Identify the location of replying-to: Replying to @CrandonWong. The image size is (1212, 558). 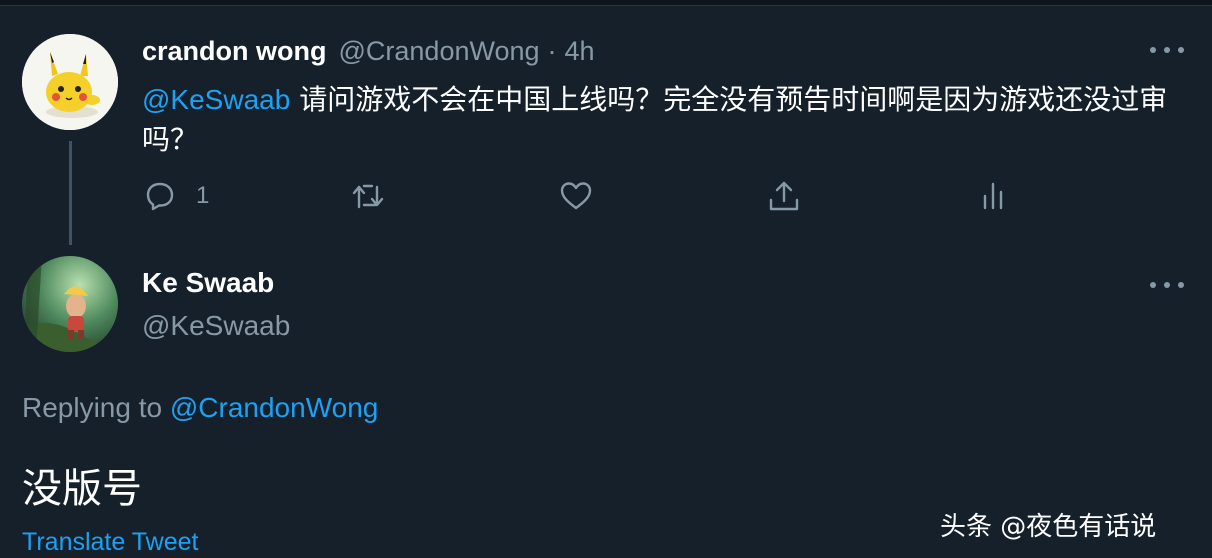
(200, 408).